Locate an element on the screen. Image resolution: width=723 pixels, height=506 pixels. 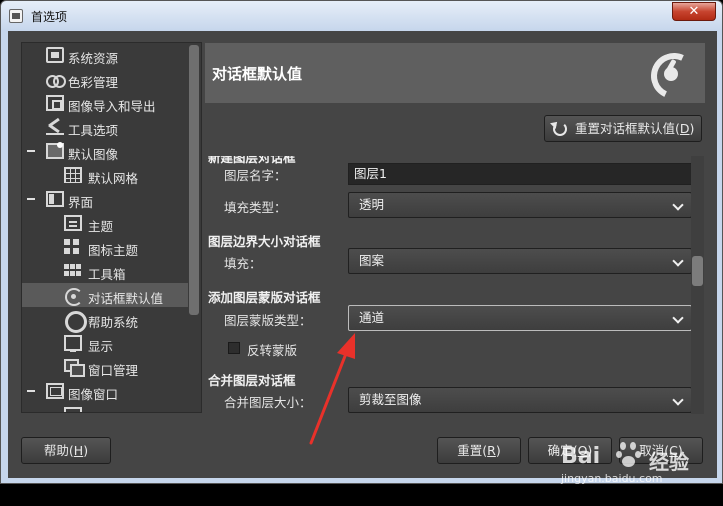
tree-item-image-window: 图像窗口 is located at coordinates (105, 391).